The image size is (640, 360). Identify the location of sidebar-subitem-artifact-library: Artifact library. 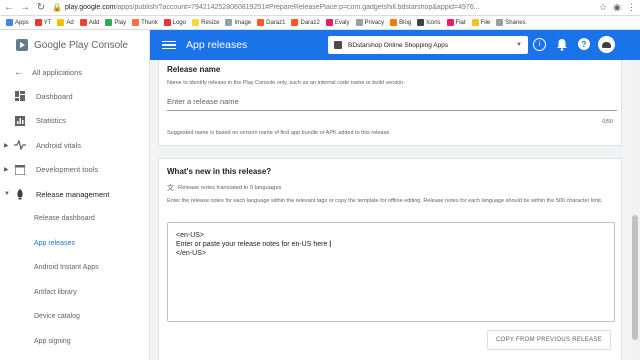
(74, 292).